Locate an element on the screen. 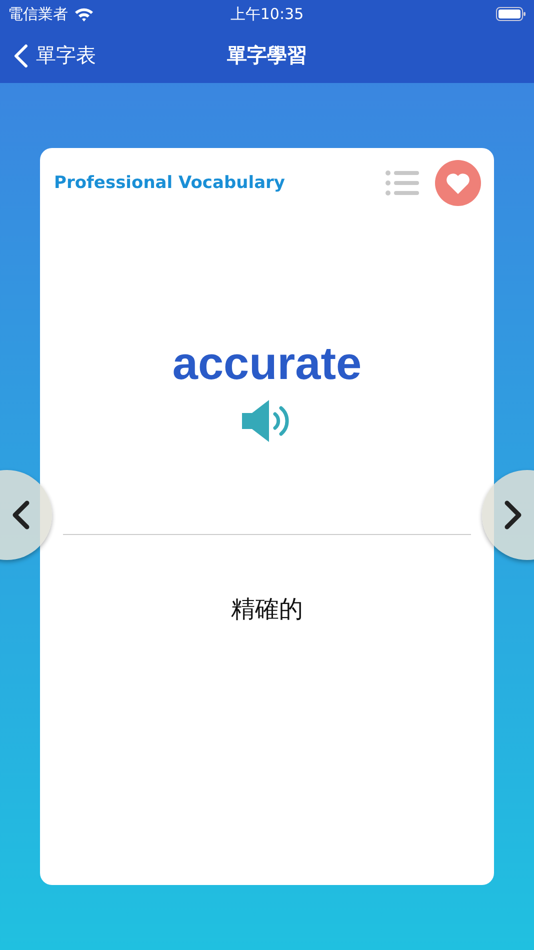 The width and height of the screenshot is (534, 950). category-title: Professional Vocabulary is located at coordinates (170, 183).